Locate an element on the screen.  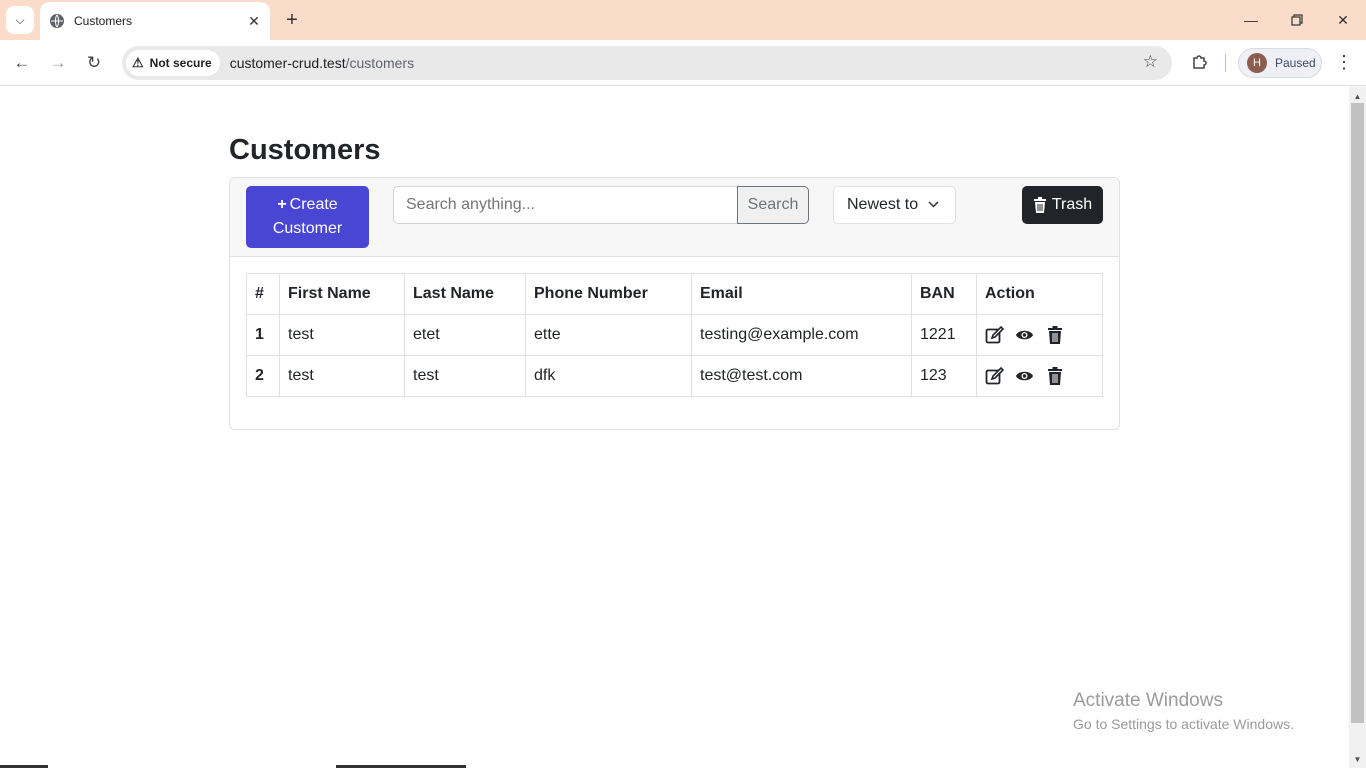
url-path: /customers is located at coordinates (380, 63).